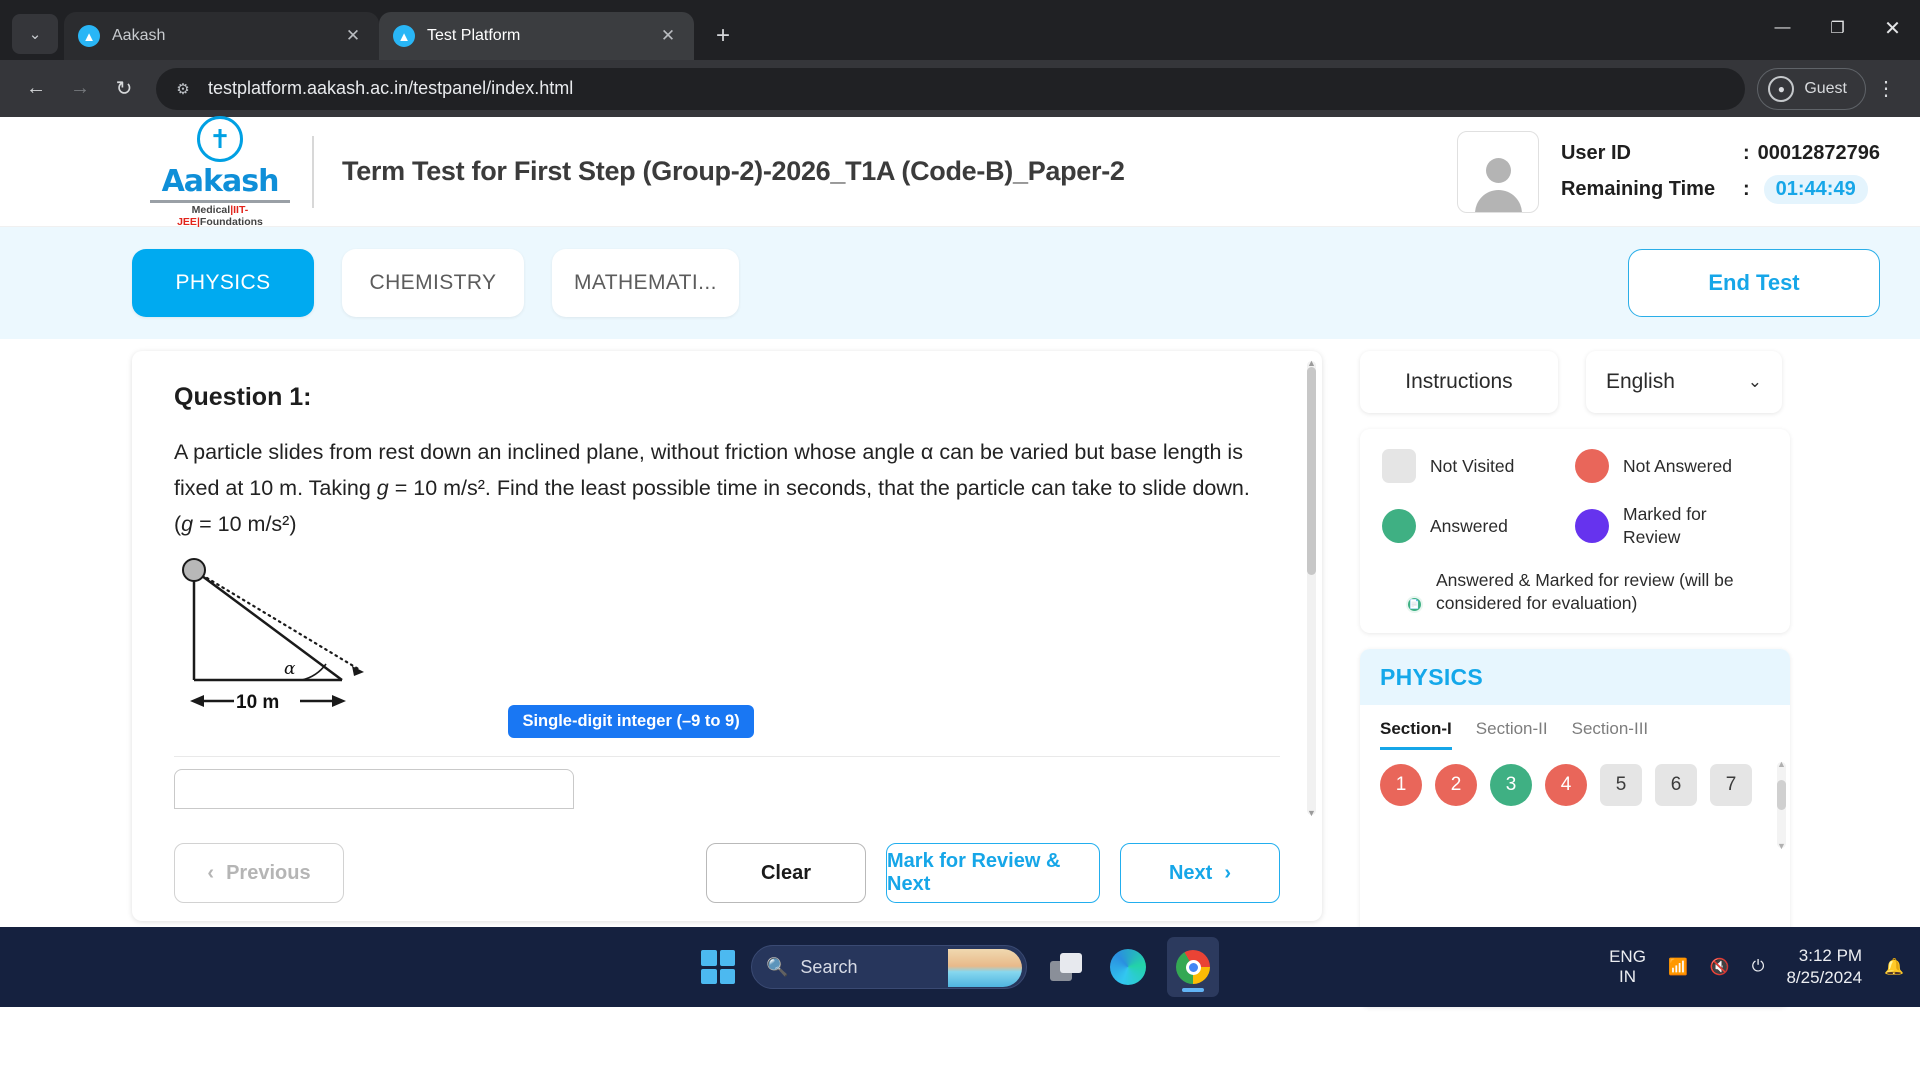 This screenshot has height=1080, width=1920. I want to click on chrome-taskbar-button, so click(1193, 967).